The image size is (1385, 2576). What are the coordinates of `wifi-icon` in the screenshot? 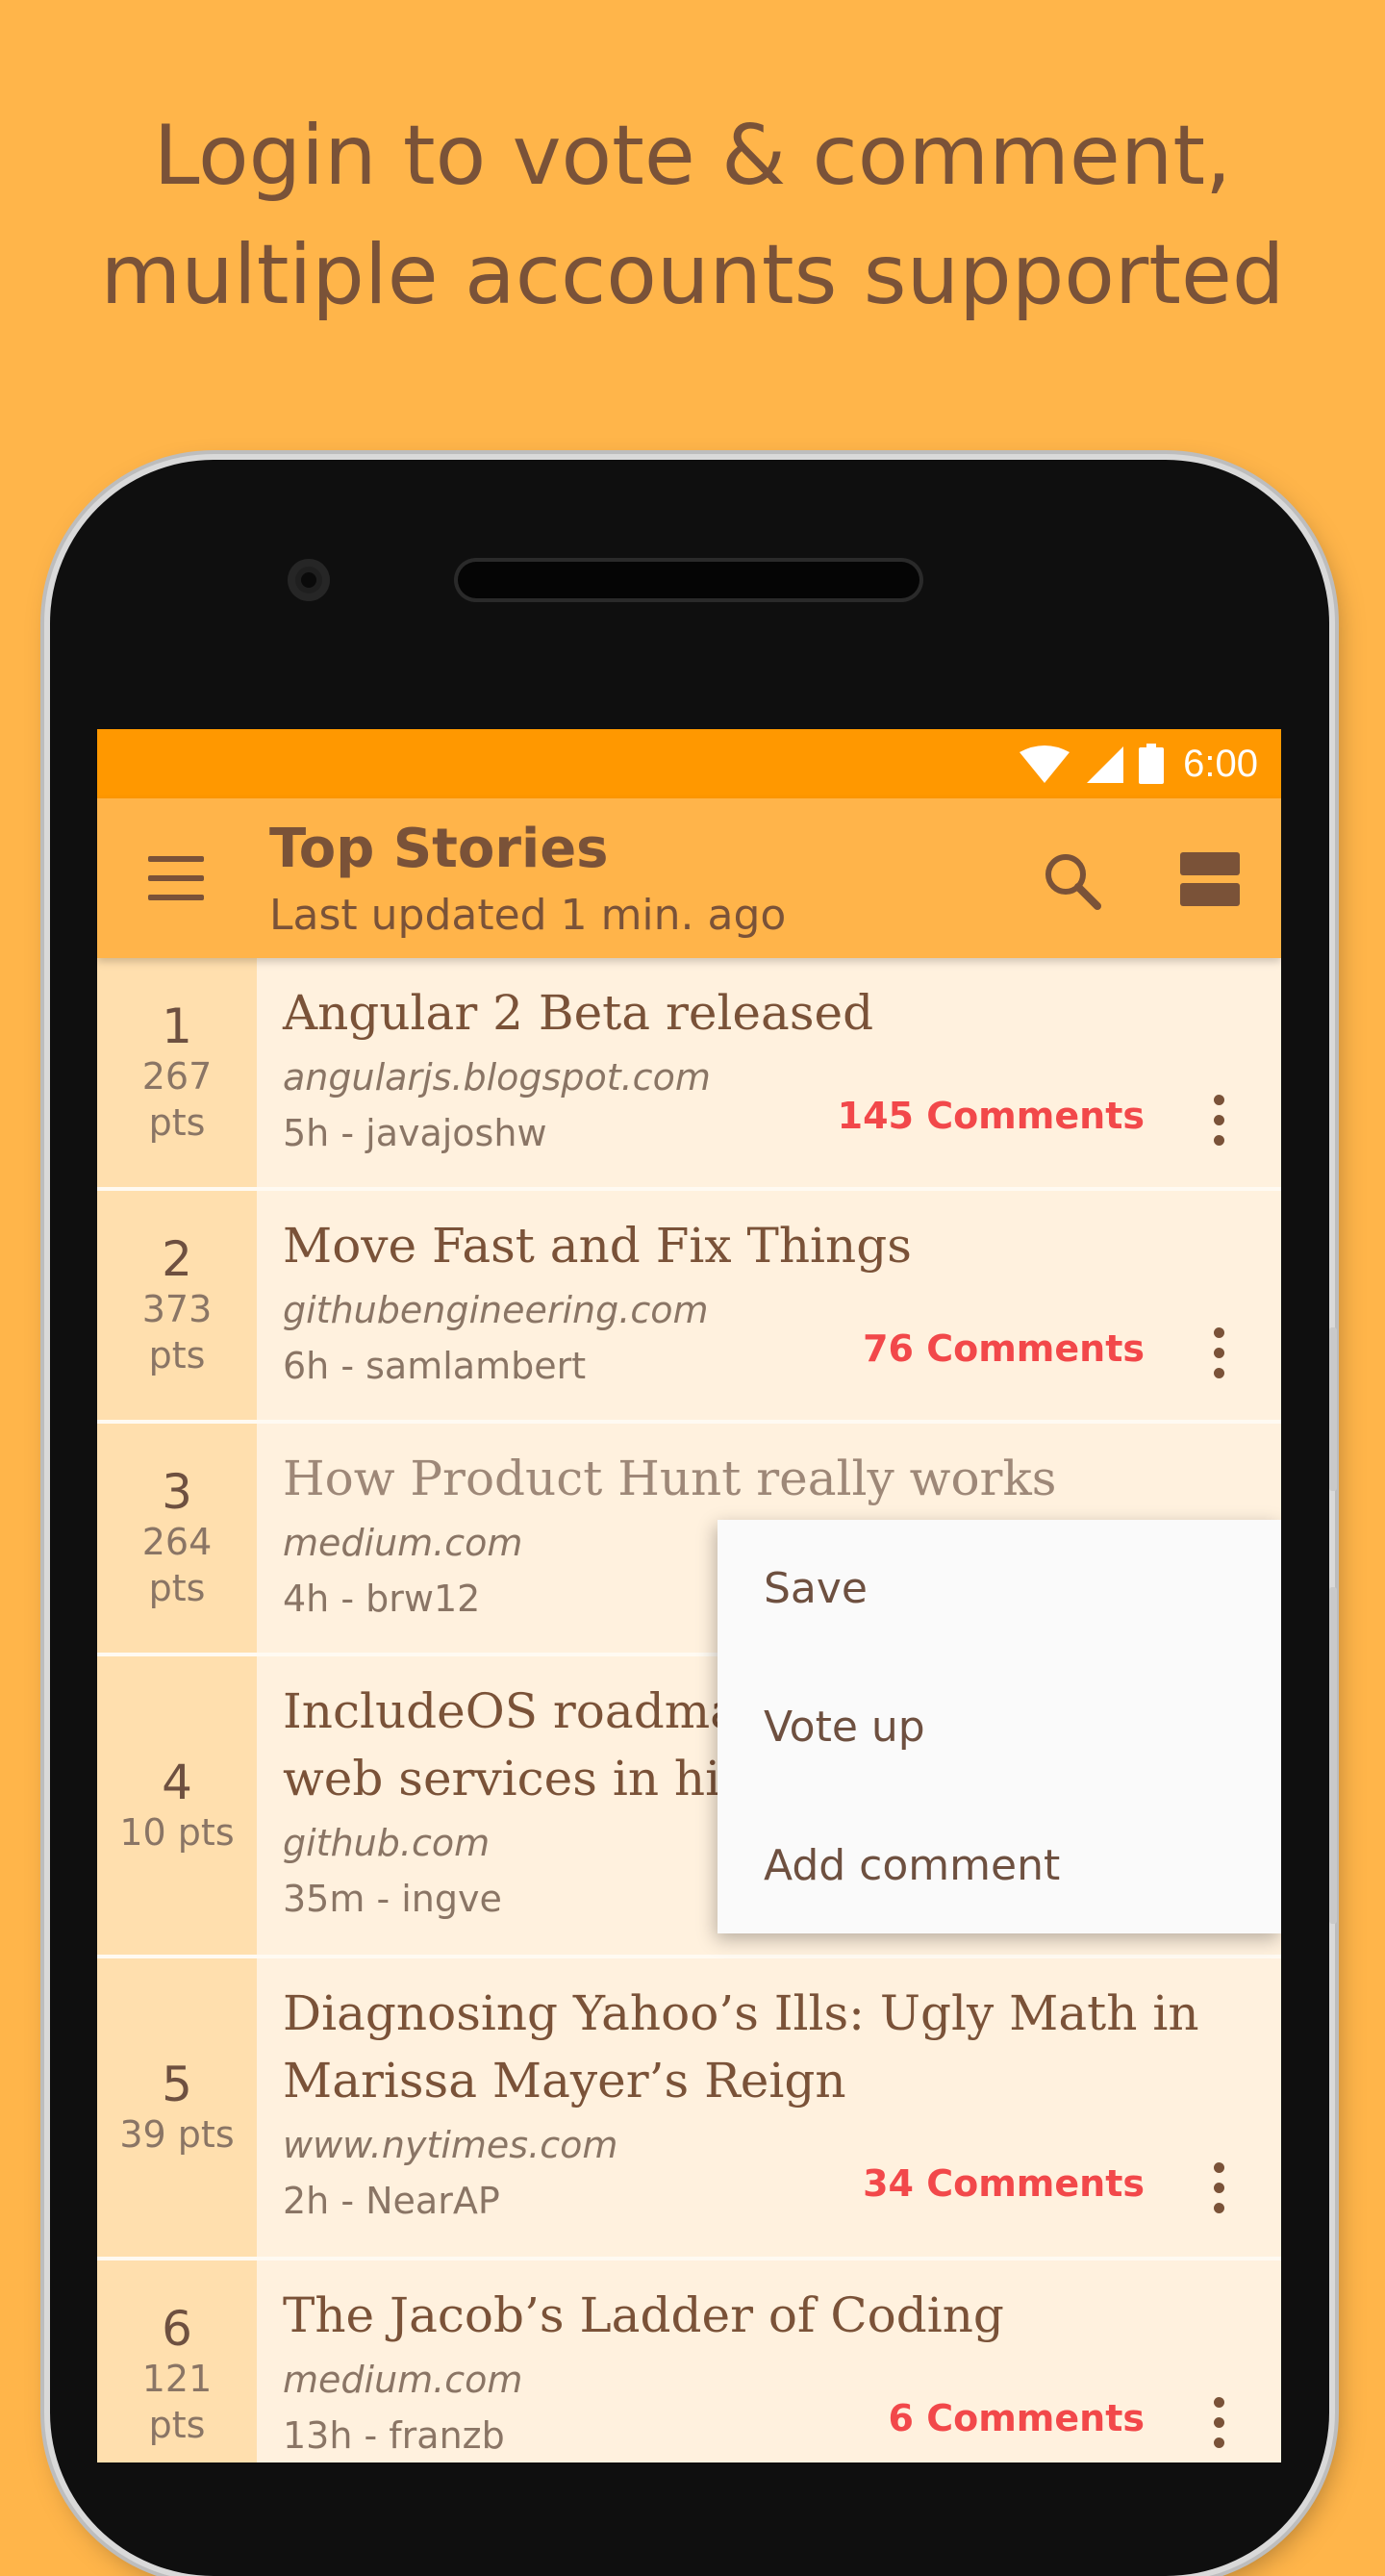 It's located at (1045, 764).